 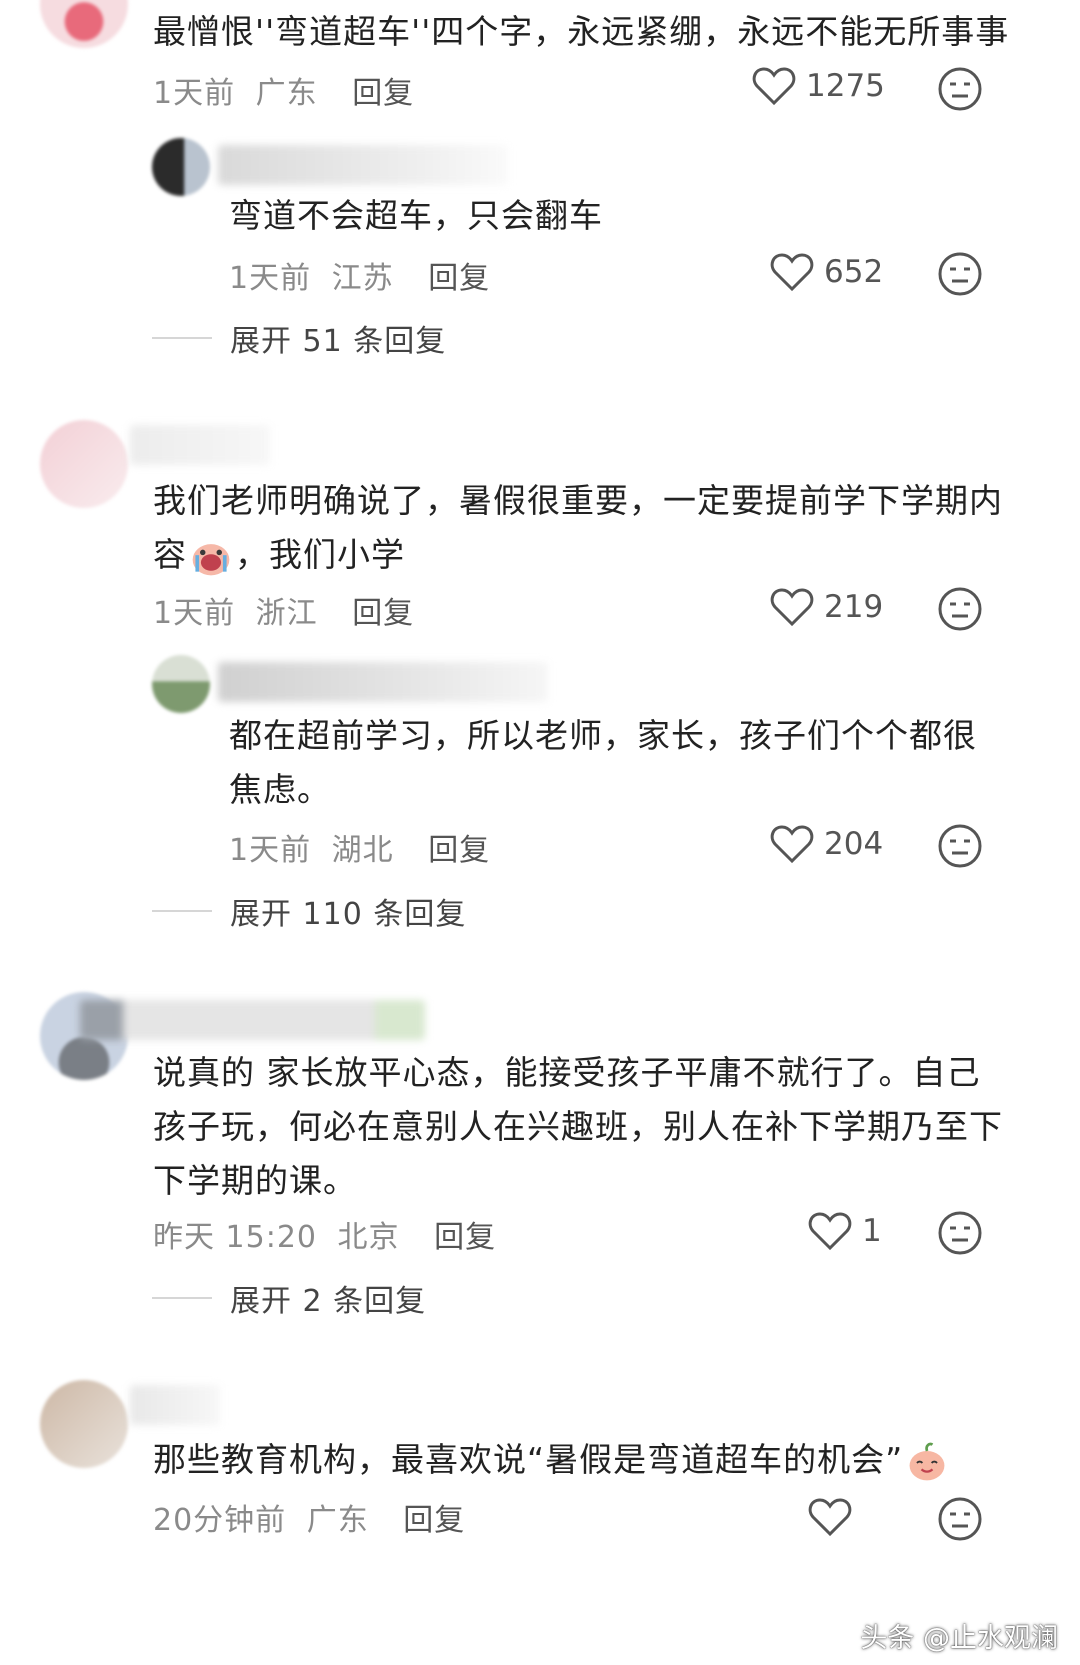 I want to click on like-button: 652, so click(x=826, y=272).